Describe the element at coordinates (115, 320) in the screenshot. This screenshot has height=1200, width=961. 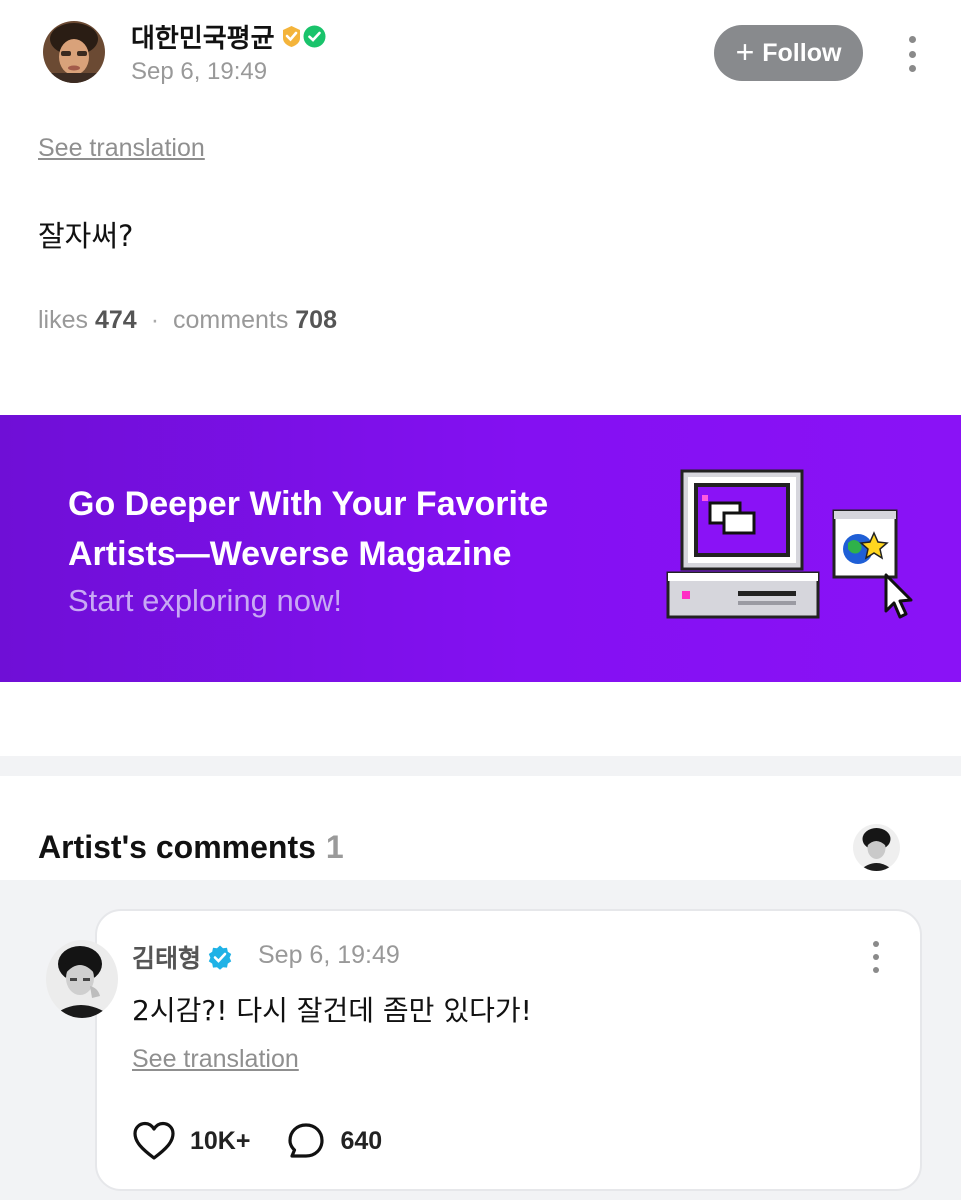
I see `likes-count: 474` at that location.